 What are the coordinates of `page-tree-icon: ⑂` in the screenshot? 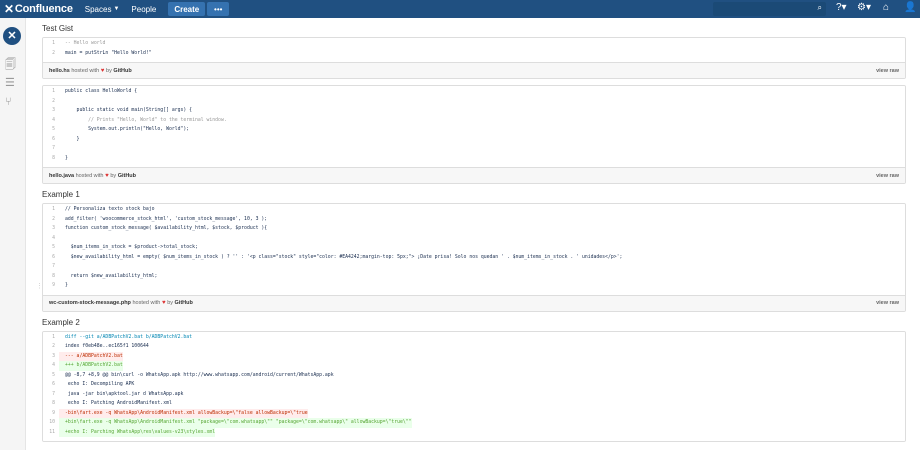 It's located at (8, 102).